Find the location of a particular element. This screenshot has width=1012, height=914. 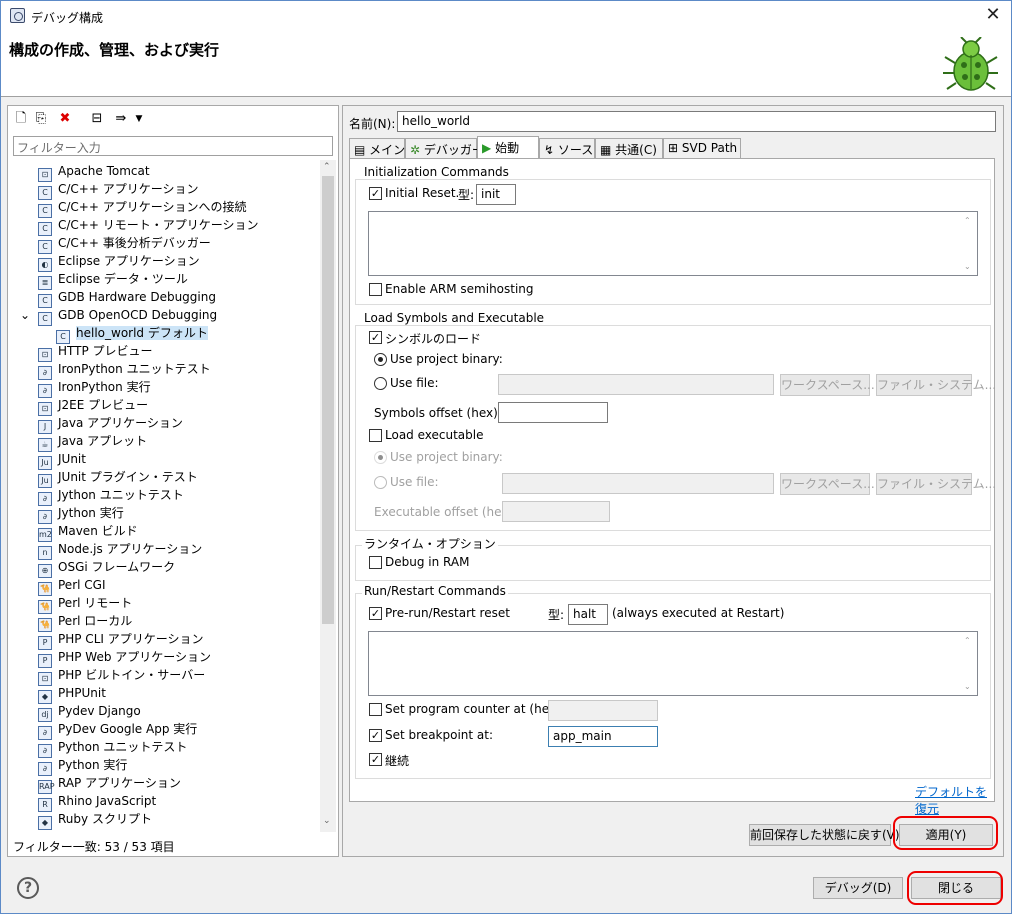

tree-item: C C/C++ リモート・アプリケーション is located at coordinates (148, 226).